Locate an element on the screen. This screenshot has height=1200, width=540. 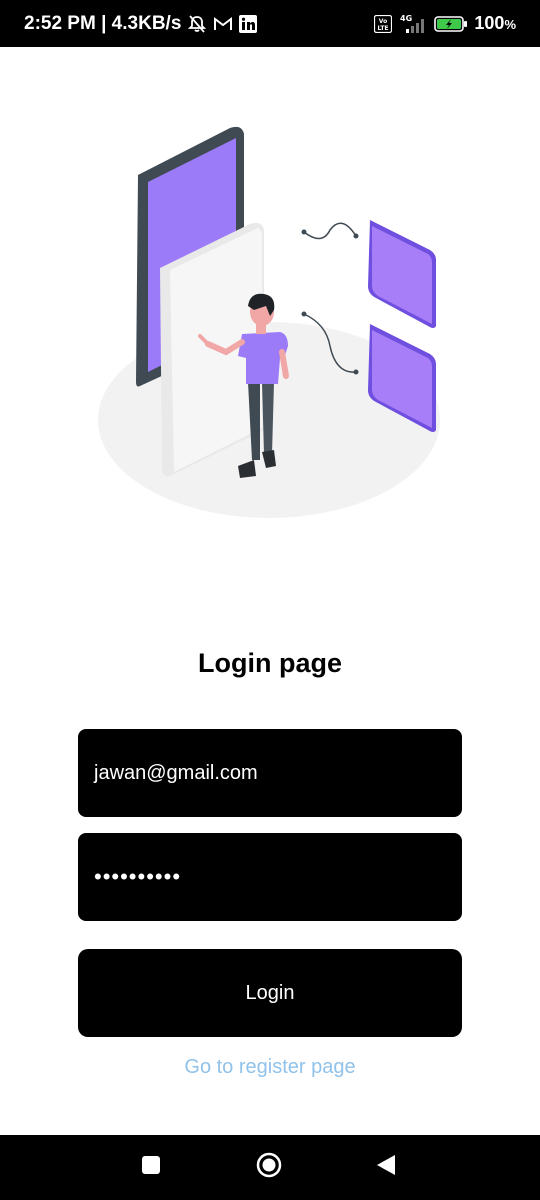
home-icon is located at coordinates (269, 1167).